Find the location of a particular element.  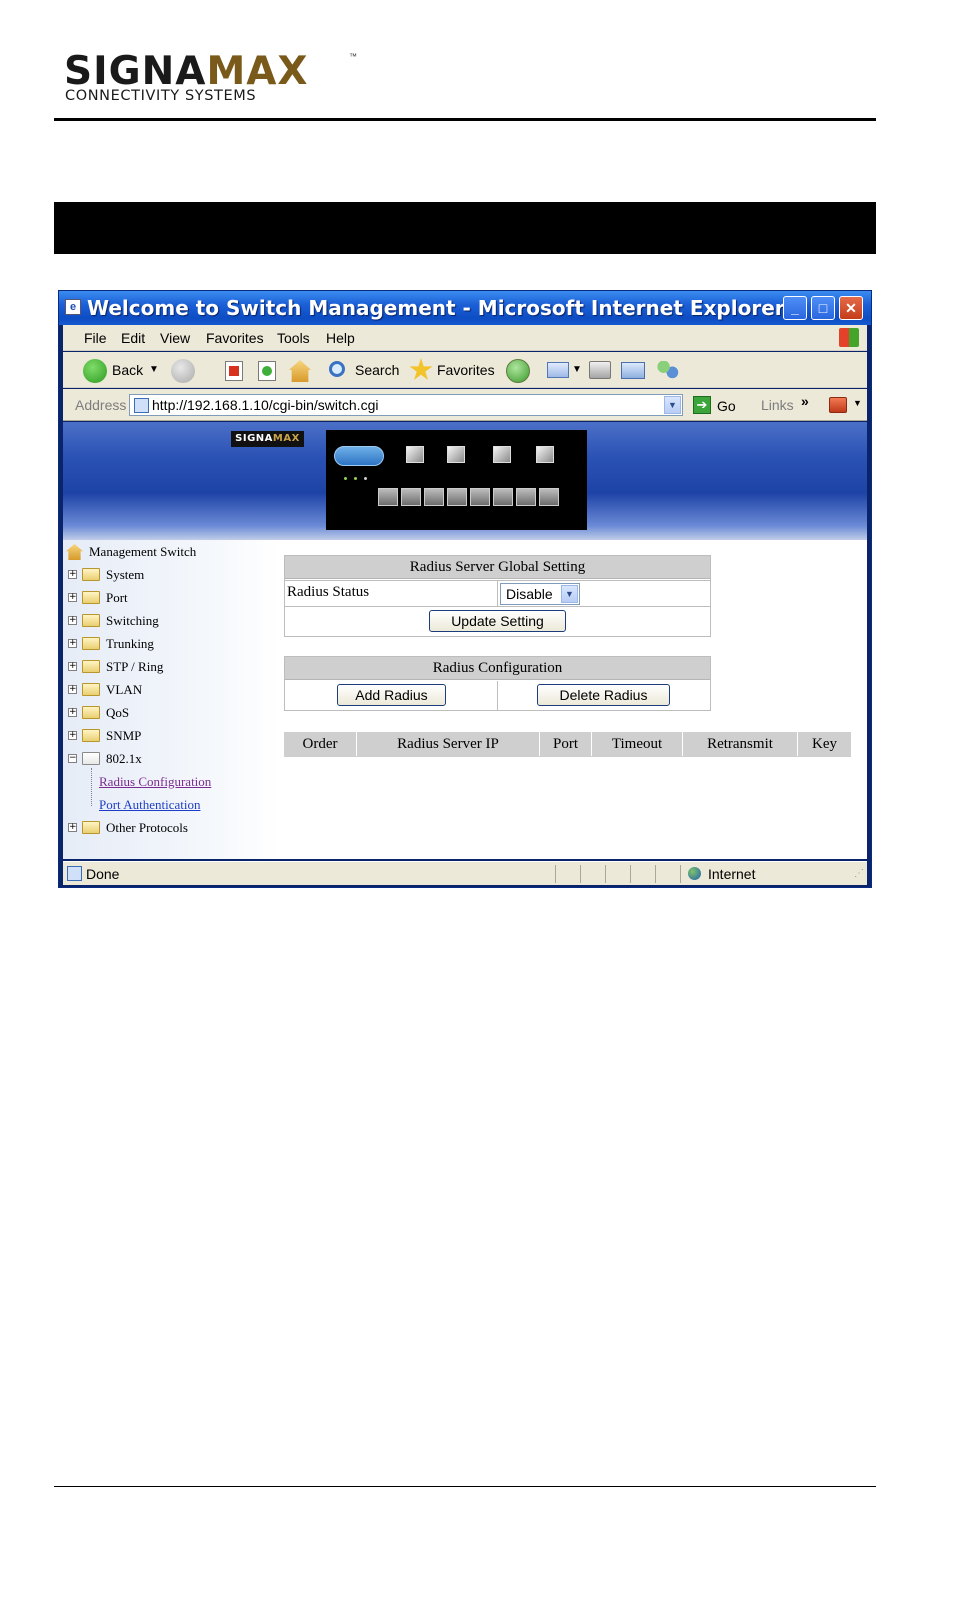

radius-status-value: Disable is located at coordinates (529, 594).